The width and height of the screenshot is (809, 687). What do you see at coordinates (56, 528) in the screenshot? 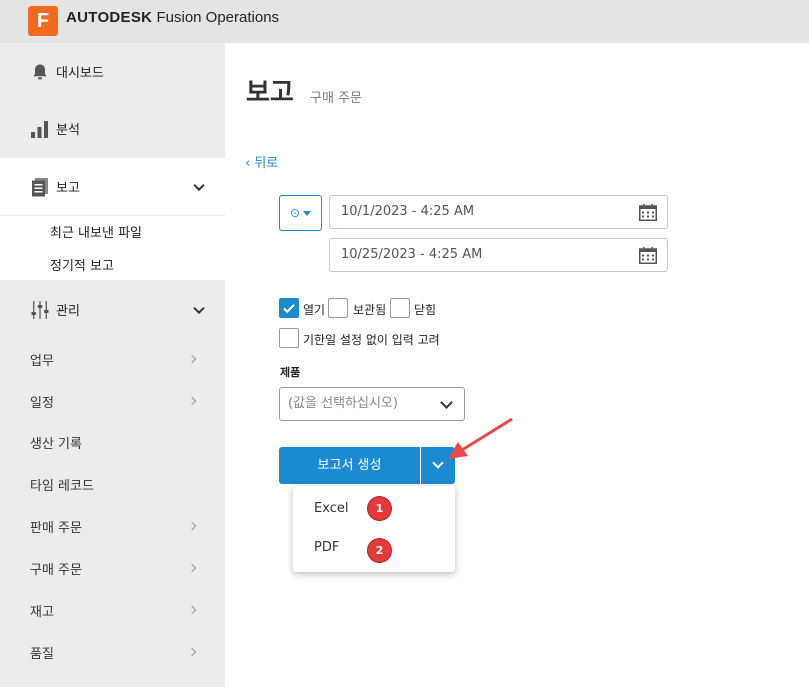
I see `sidebar-label: 판매 주문` at bounding box center [56, 528].